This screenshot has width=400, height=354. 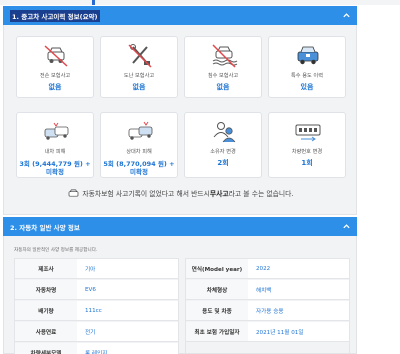 I want to click on table-row: 자동차명 EV6, so click(x=96, y=290).